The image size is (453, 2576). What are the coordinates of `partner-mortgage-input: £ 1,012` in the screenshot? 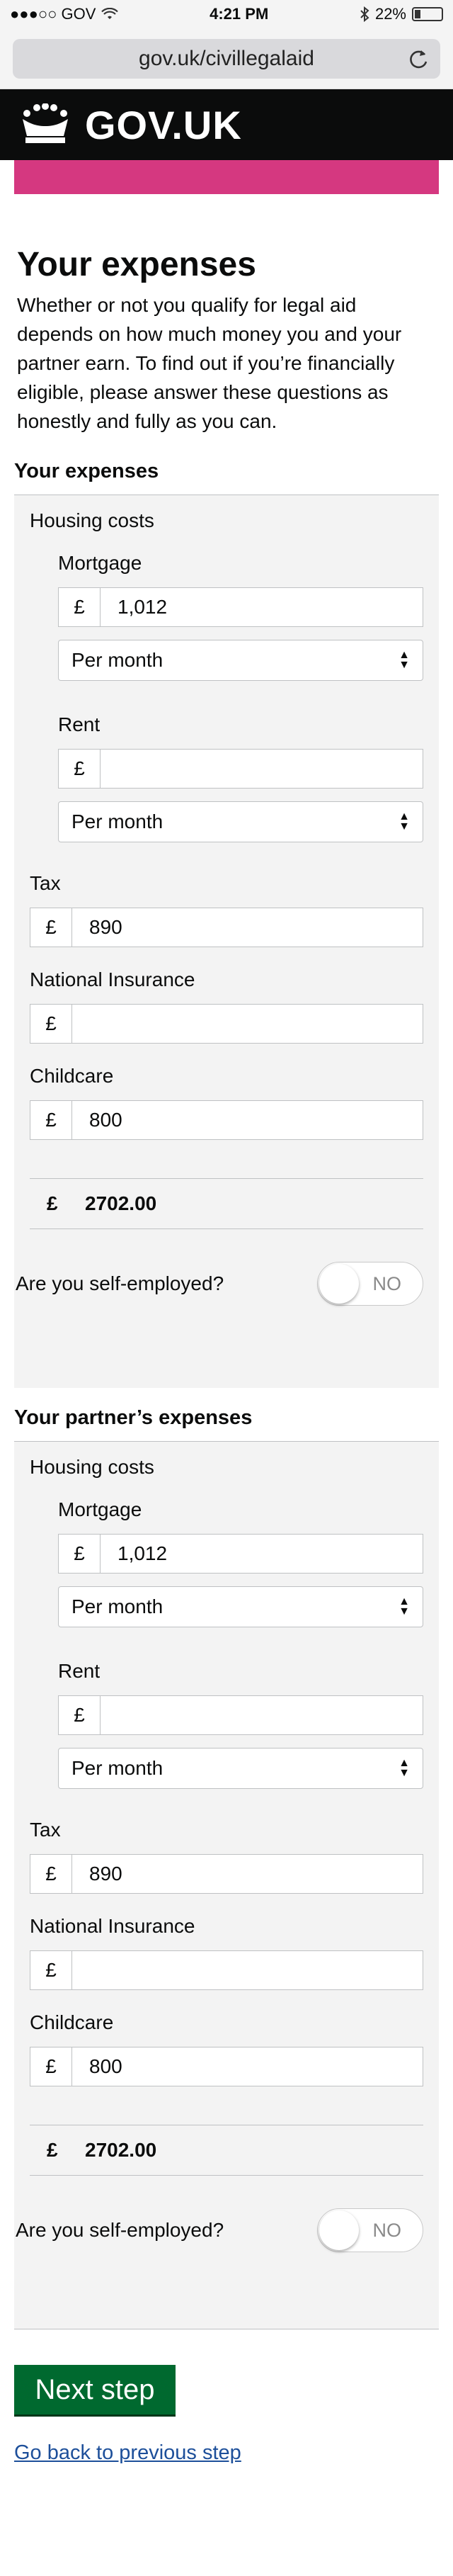 It's located at (241, 1554).